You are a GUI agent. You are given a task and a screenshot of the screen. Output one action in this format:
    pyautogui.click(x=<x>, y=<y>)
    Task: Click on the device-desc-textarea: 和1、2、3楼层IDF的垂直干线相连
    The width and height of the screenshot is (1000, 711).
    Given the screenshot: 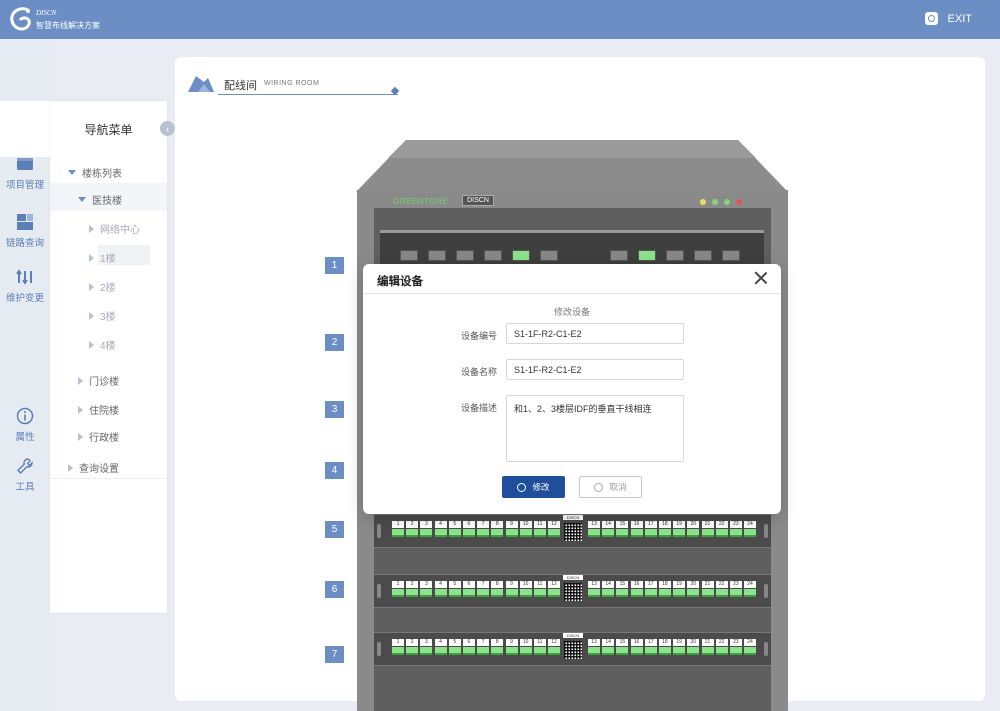 What is the action you would take?
    pyautogui.click(x=595, y=428)
    